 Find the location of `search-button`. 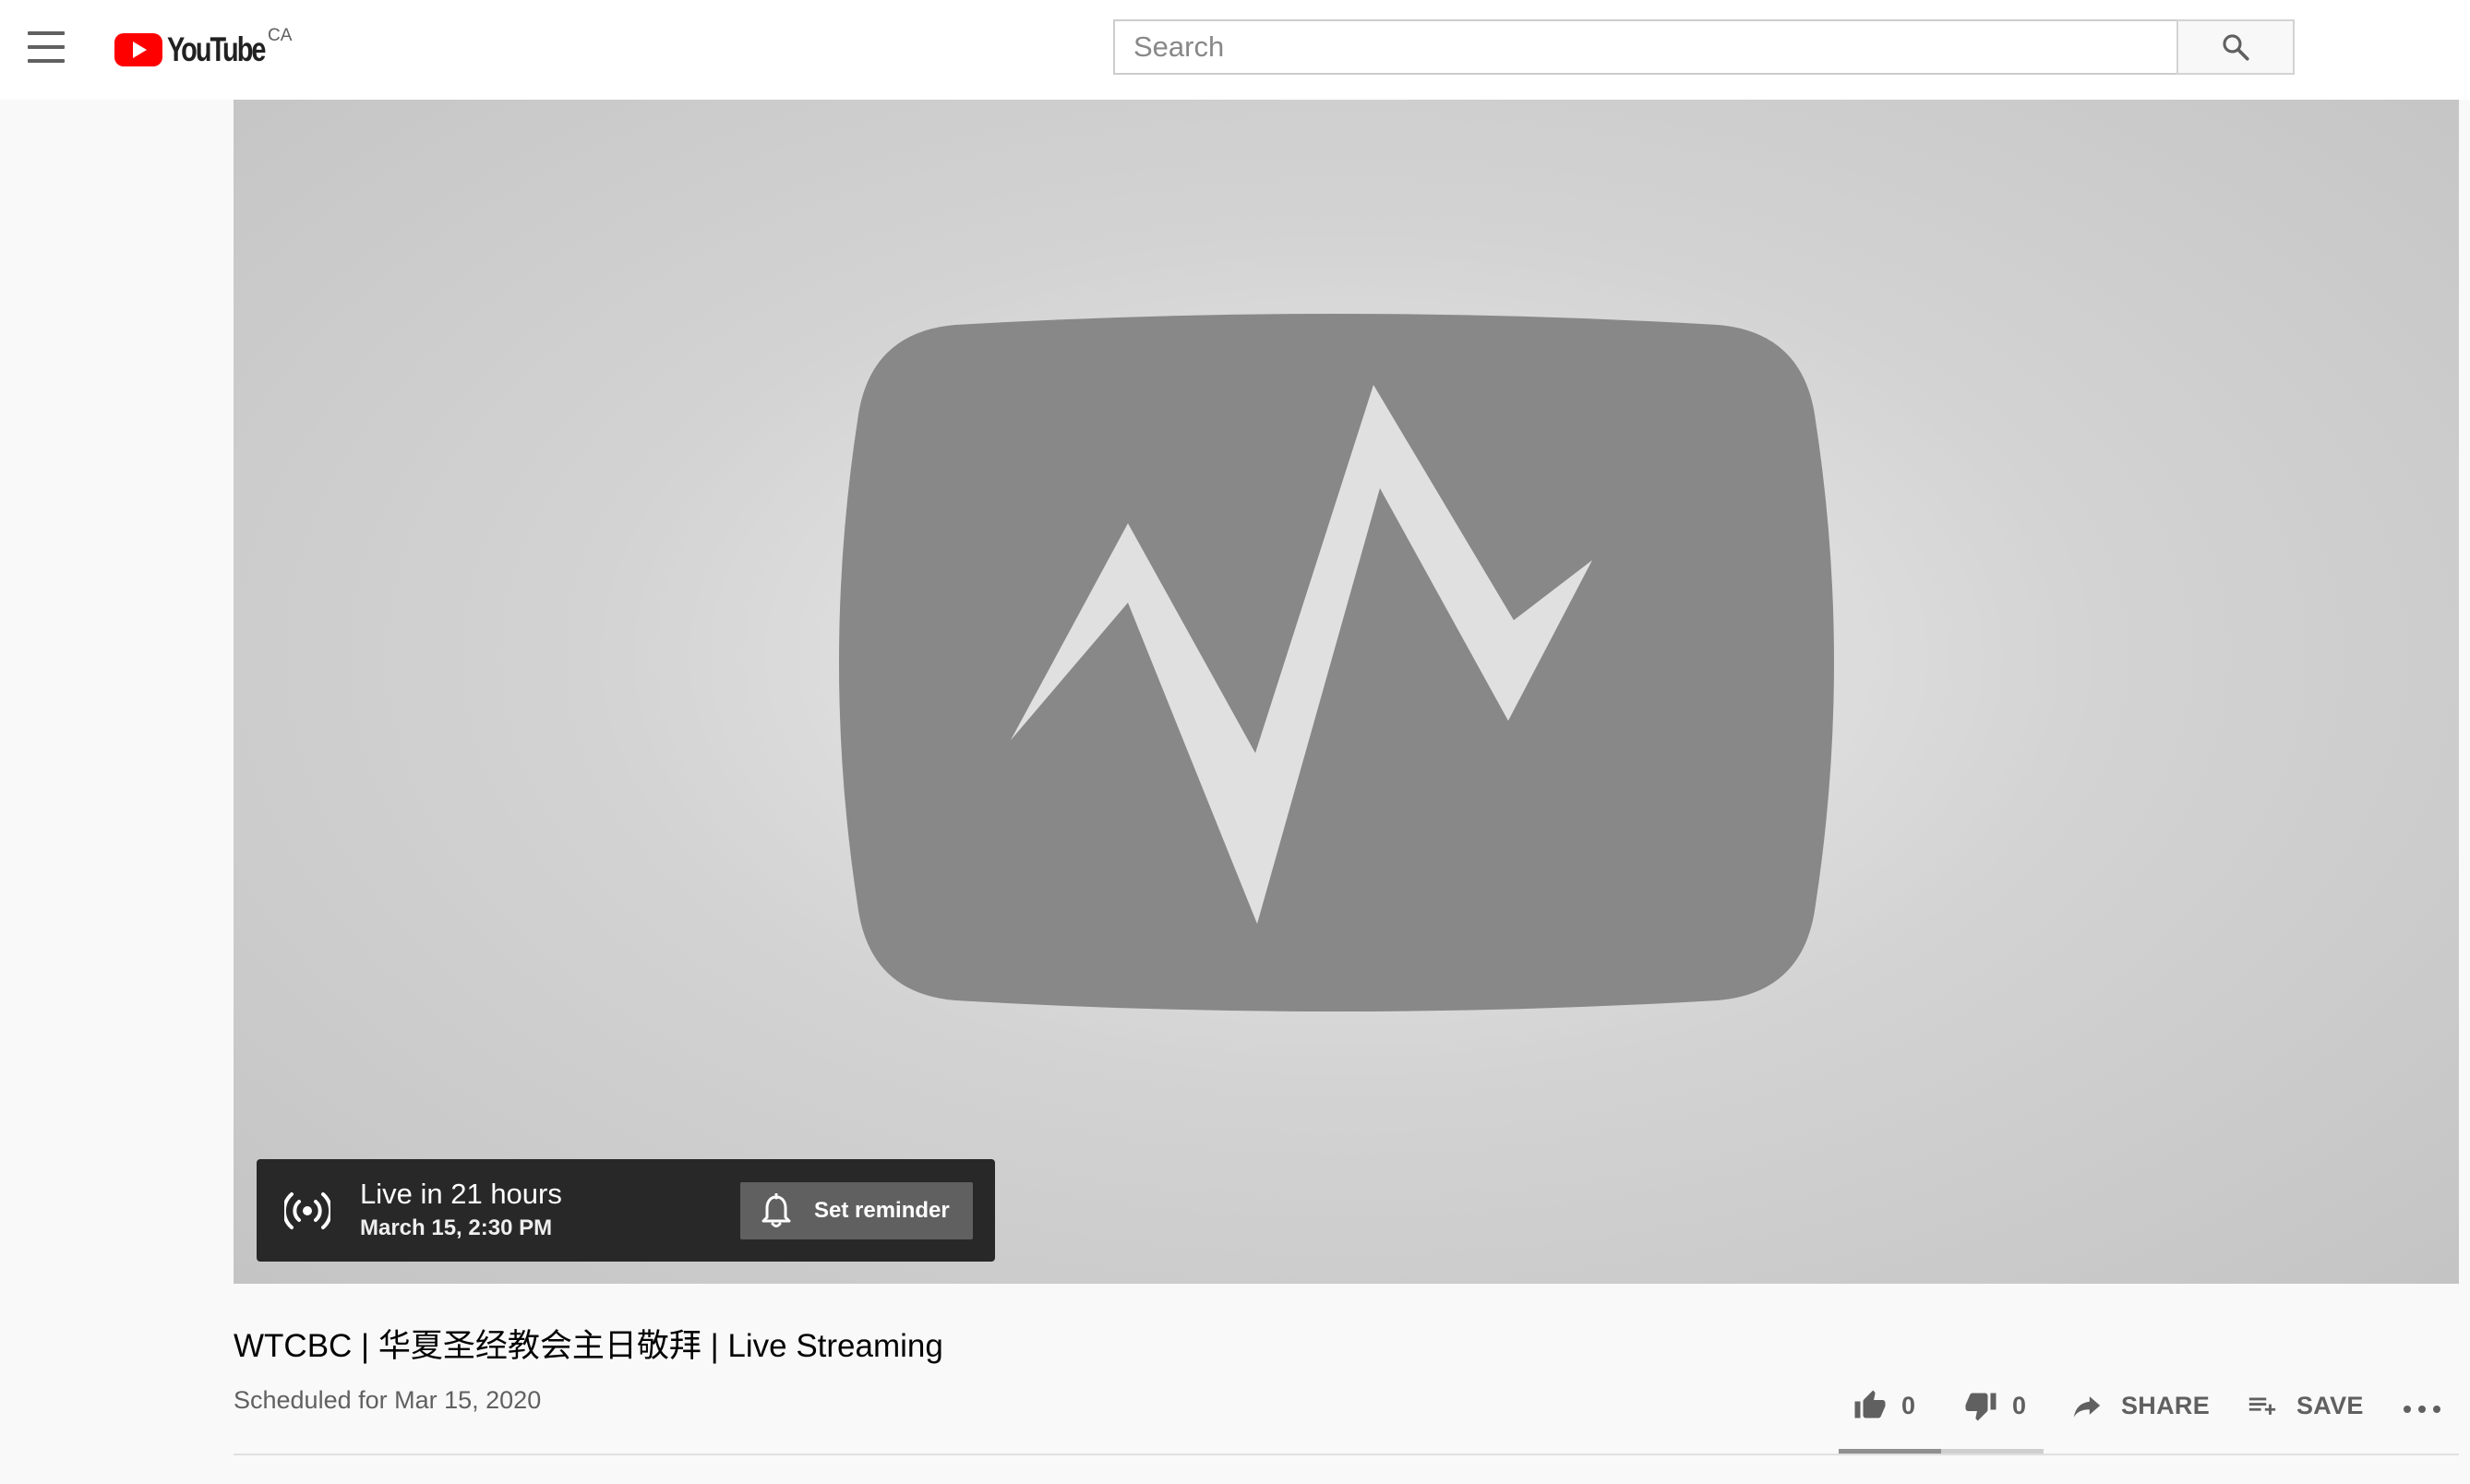

search-button is located at coordinates (2235, 47).